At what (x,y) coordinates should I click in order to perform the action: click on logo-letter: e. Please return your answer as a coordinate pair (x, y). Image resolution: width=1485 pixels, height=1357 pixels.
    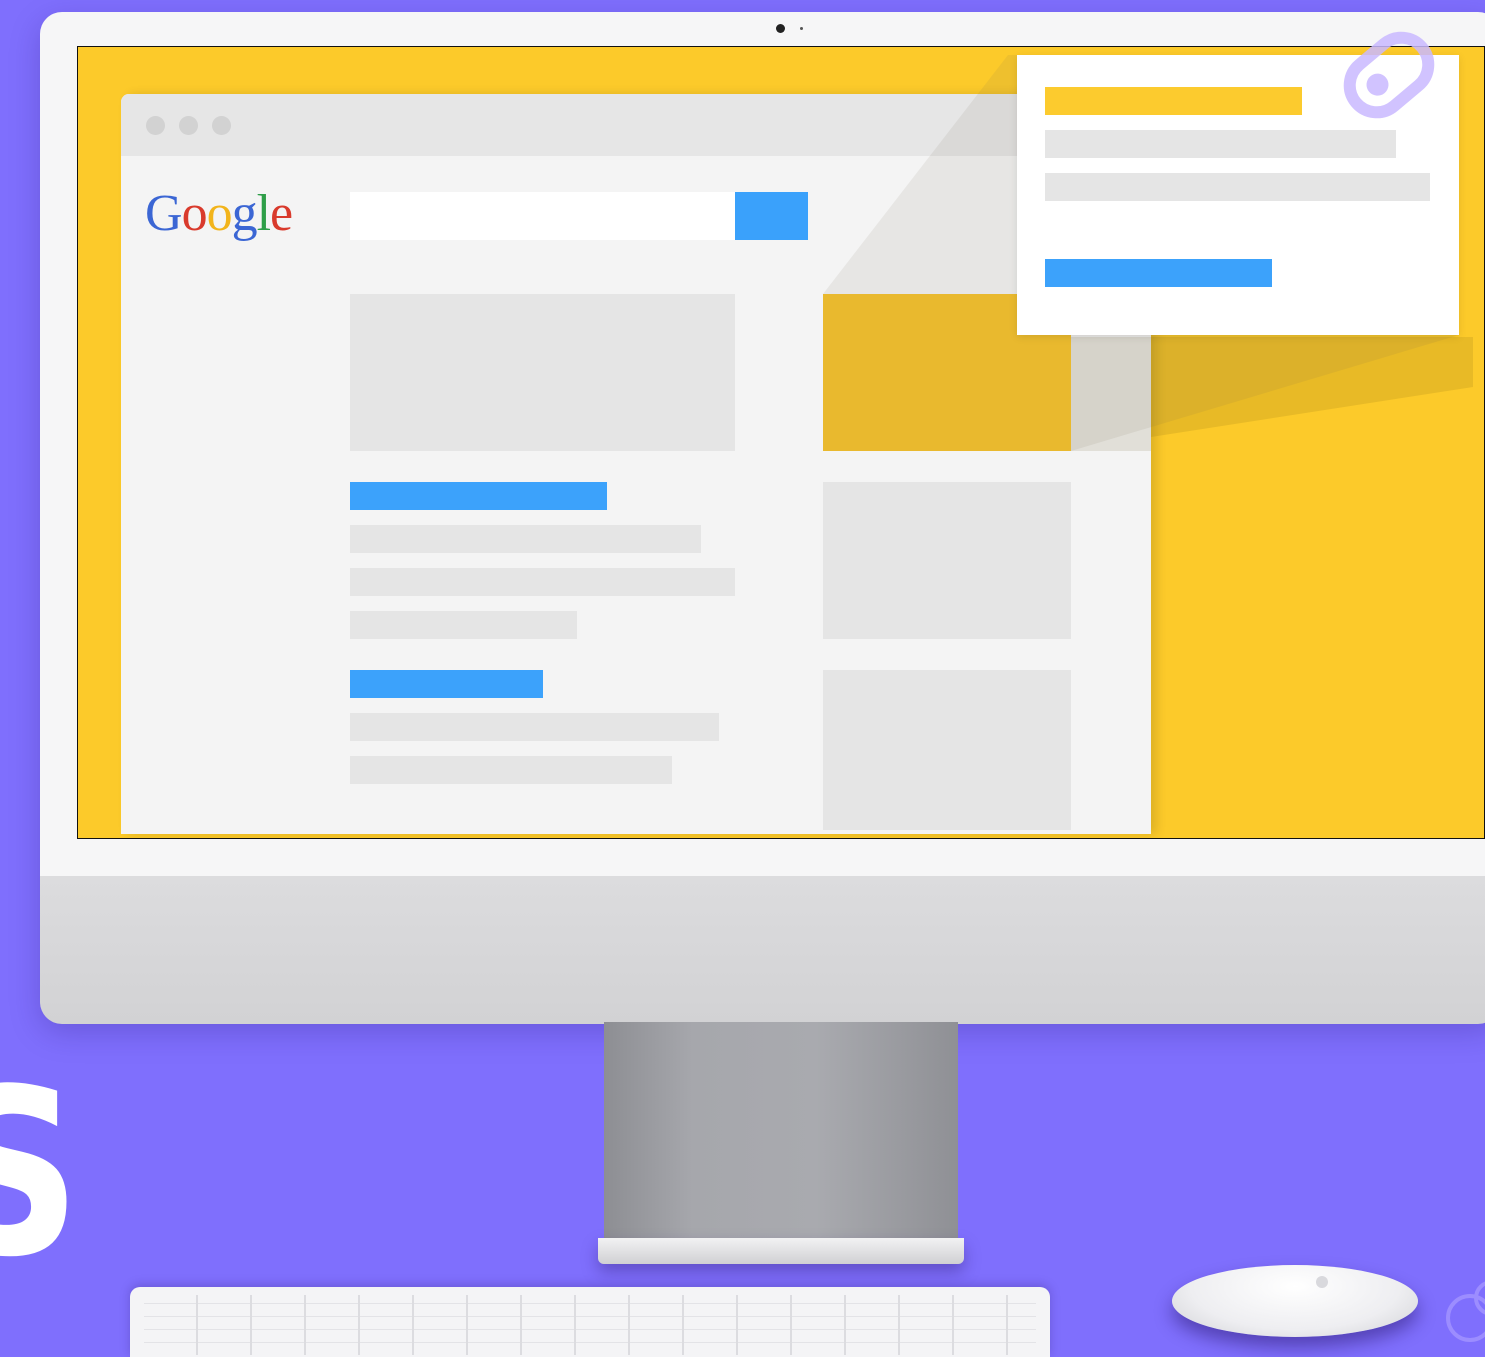
    Looking at the image, I should click on (281, 213).